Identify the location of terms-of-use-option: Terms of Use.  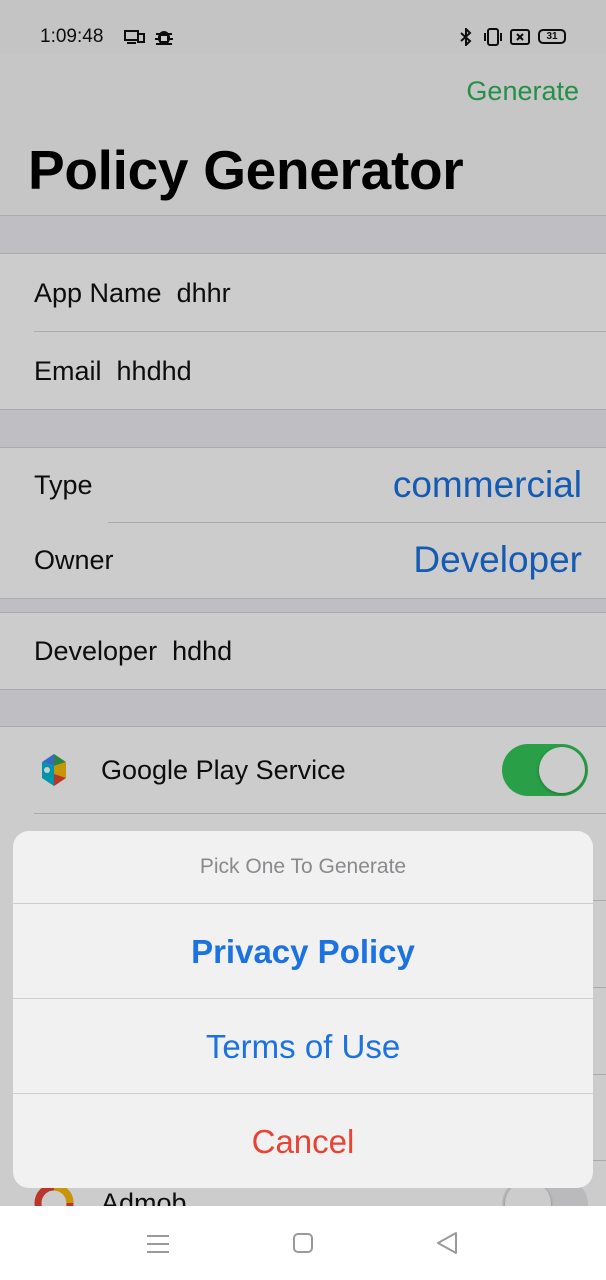
(303, 1046).